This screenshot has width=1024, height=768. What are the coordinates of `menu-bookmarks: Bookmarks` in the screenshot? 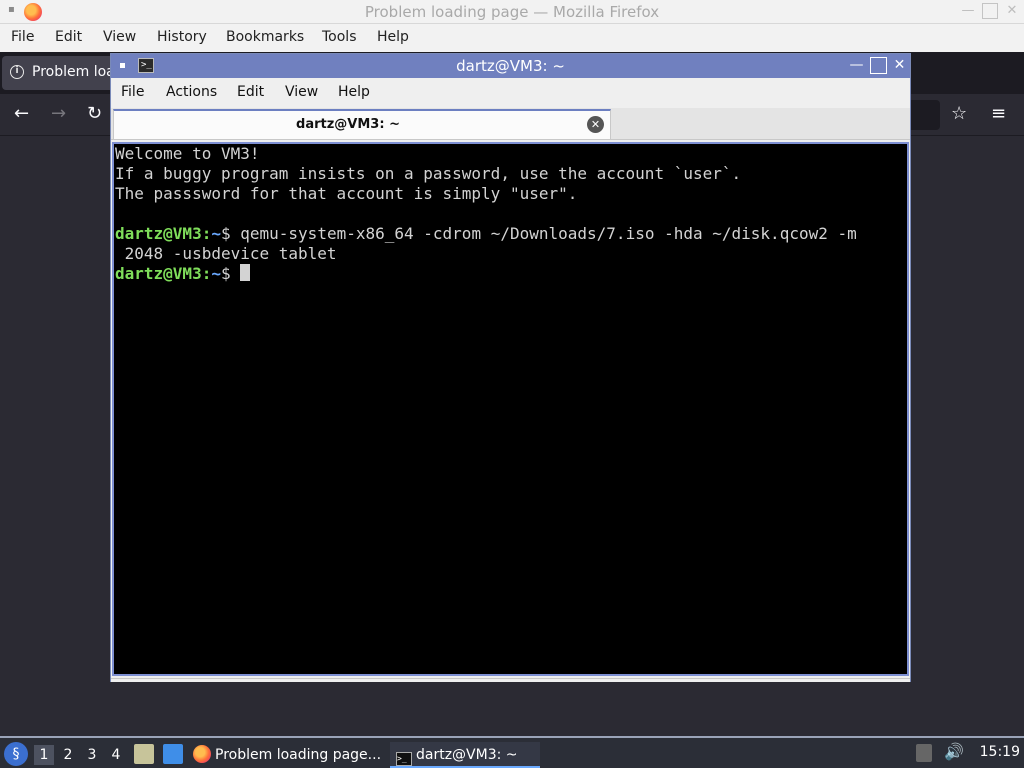 It's located at (265, 37).